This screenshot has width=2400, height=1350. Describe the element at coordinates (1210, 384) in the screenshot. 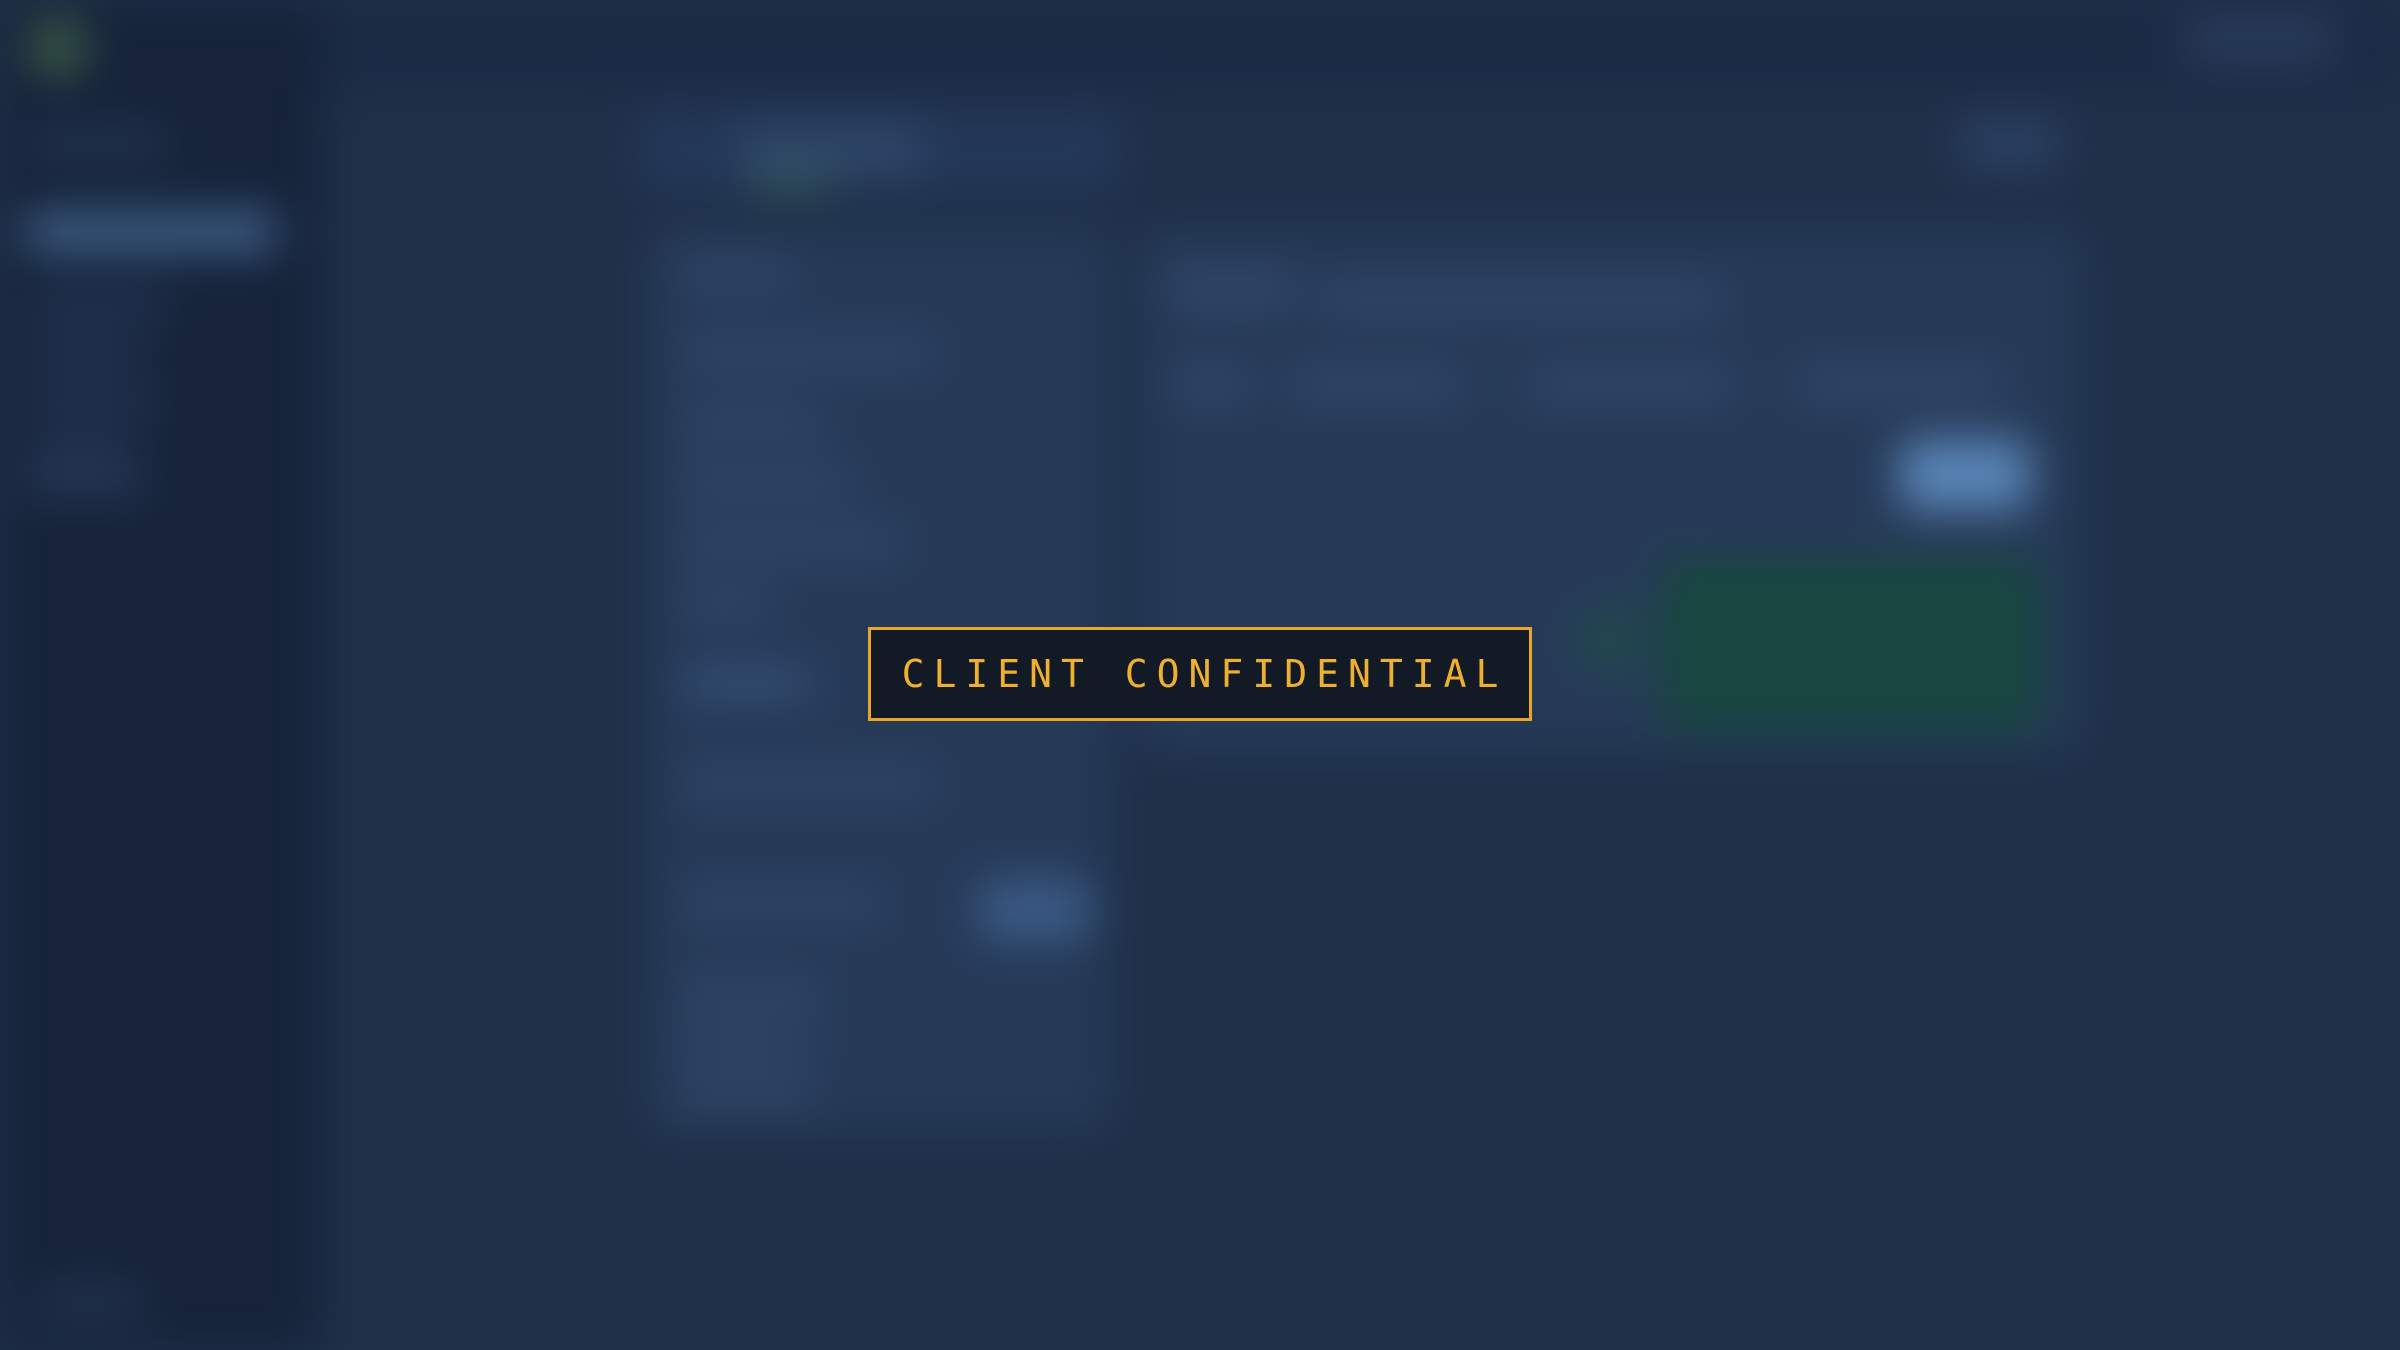

I see `field-label` at that location.